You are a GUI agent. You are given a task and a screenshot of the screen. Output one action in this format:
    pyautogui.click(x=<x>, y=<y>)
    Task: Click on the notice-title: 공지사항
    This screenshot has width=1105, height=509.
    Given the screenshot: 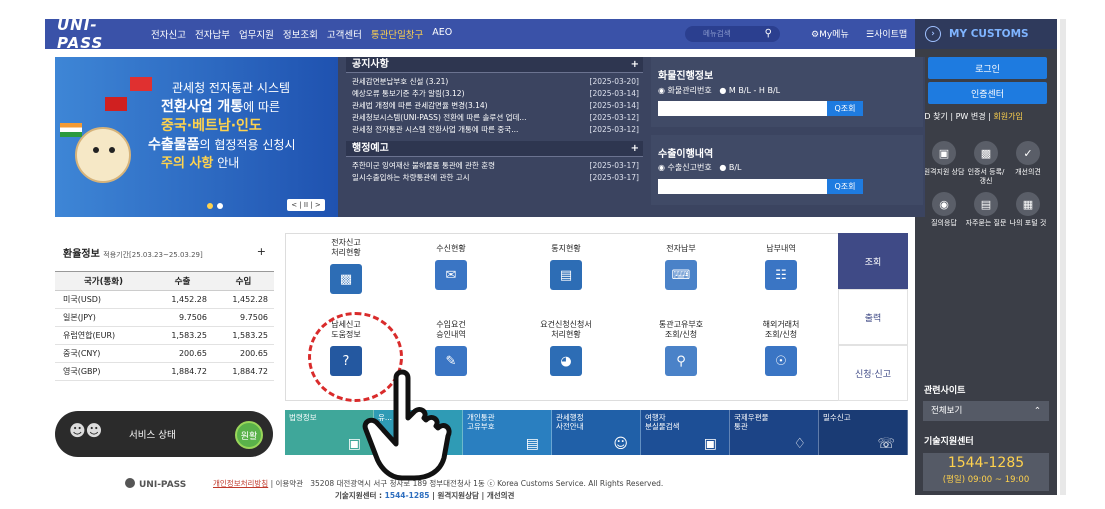 What is the action you would take?
    pyautogui.click(x=370, y=64)
    